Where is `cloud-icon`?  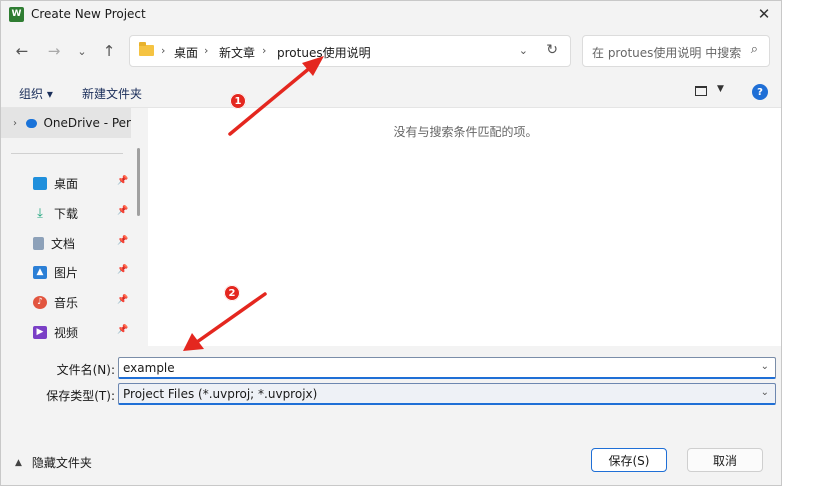 cloud-icon is located at coordinates (32, 123).